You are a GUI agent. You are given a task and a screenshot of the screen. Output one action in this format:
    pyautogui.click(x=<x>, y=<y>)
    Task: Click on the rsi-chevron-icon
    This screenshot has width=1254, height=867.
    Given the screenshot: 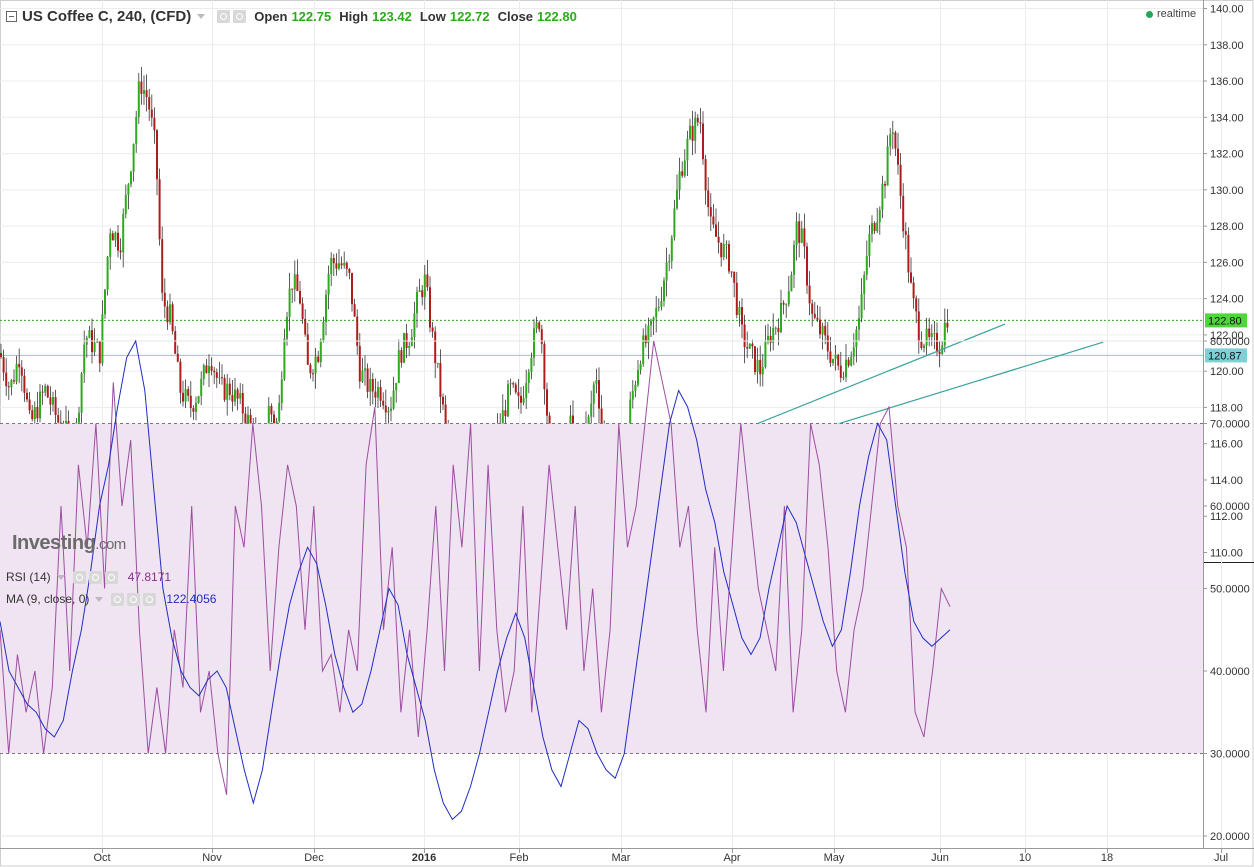 What is the action you would take?
    pyautogui.click(x=60, y=577)
    